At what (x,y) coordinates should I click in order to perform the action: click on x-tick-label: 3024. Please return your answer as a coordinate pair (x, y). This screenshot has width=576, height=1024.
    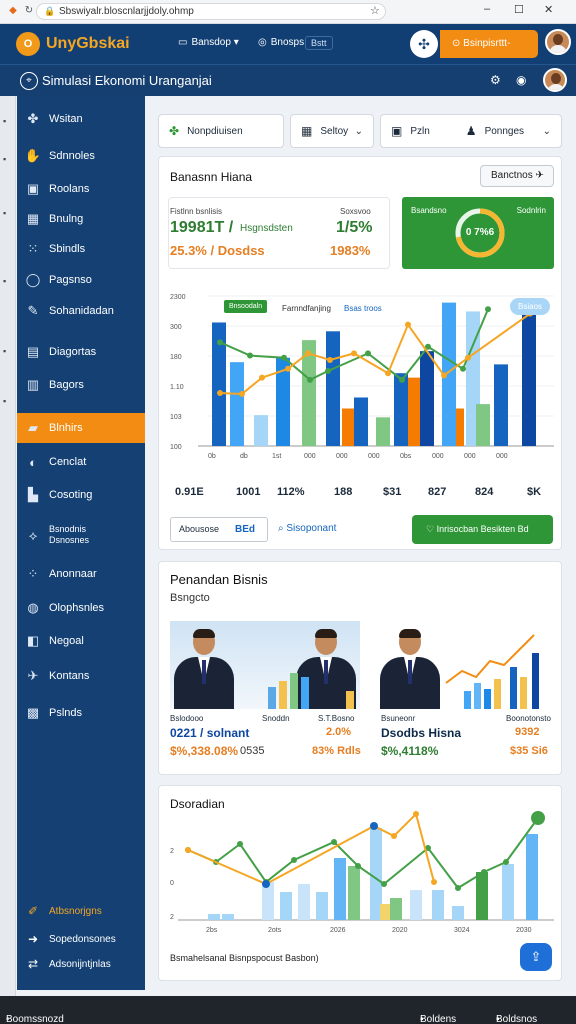
    Looking at the image, I should click on (462, 930).